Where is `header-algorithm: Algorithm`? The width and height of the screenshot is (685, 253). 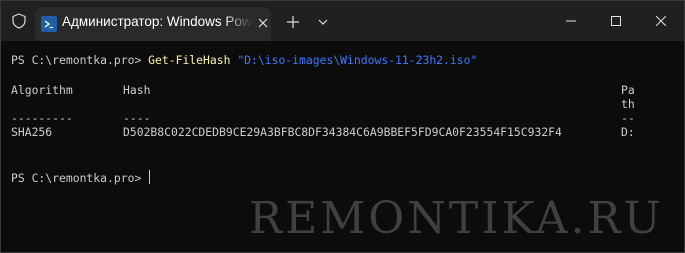 header-algorithm: Algorithm is located at coordinates (42, 90).